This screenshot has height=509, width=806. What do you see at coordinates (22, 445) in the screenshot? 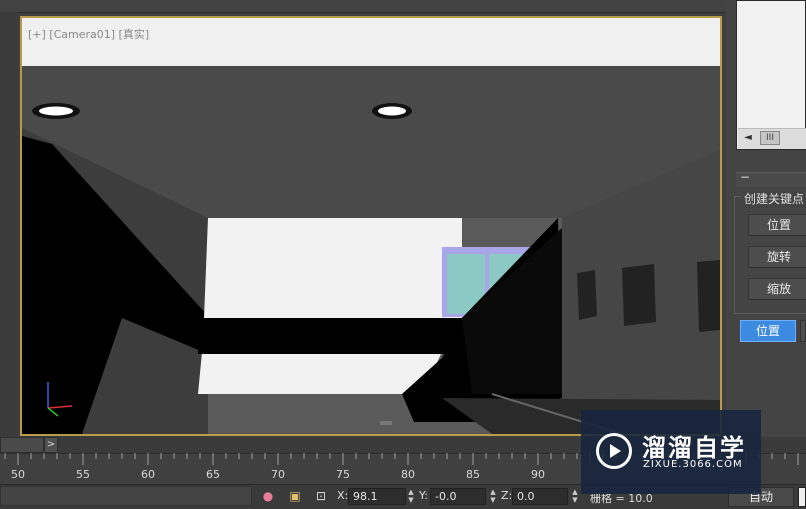
I see `time-slider-track` at bounding box center [22, 445].